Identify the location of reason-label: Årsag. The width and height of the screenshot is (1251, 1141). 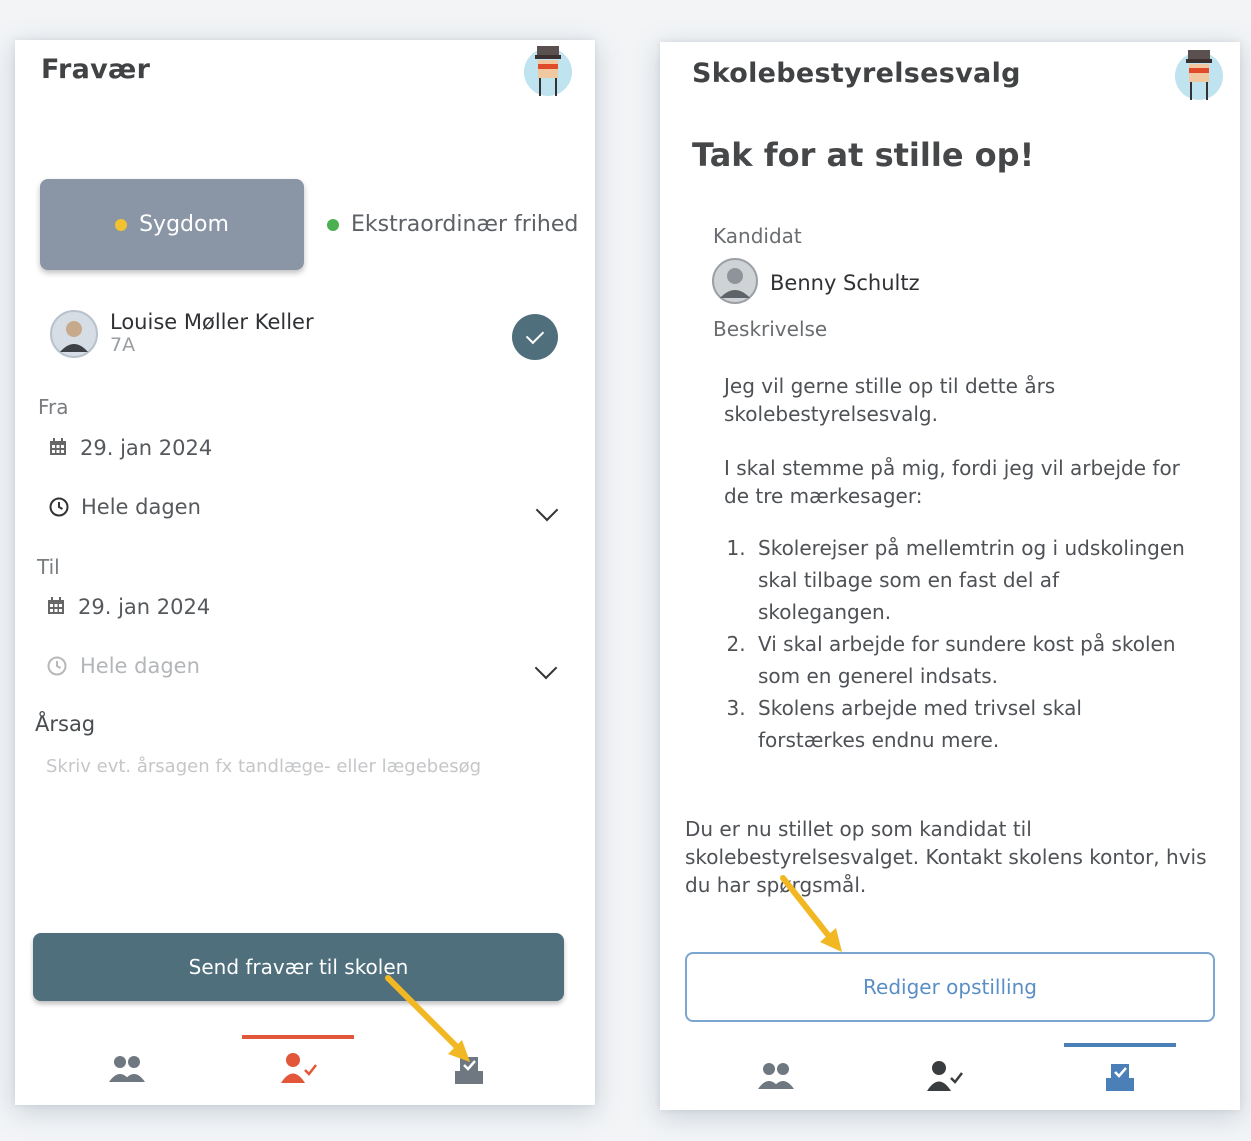
(65, 724).